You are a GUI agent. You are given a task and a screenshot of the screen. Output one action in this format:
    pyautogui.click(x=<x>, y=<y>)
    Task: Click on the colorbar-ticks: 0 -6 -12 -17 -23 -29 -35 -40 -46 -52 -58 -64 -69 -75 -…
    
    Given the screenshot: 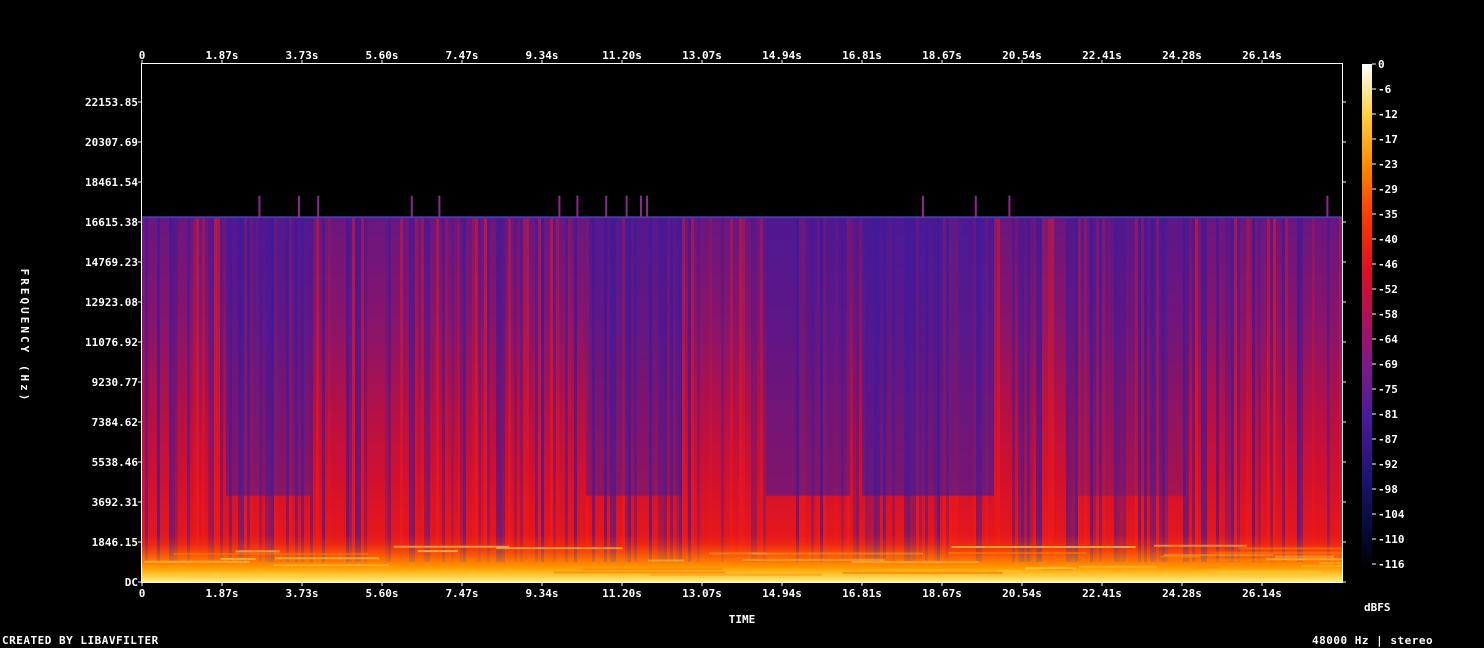 What is the action you would take?
    pyautogui.click(x=1388, y=314)
    